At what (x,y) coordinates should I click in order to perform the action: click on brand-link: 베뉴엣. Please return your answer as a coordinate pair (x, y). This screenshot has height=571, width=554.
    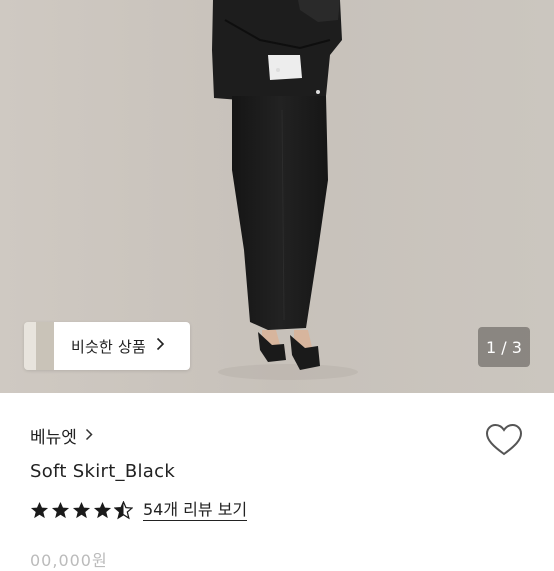
    Looking at the image, I should click on (61, 435).